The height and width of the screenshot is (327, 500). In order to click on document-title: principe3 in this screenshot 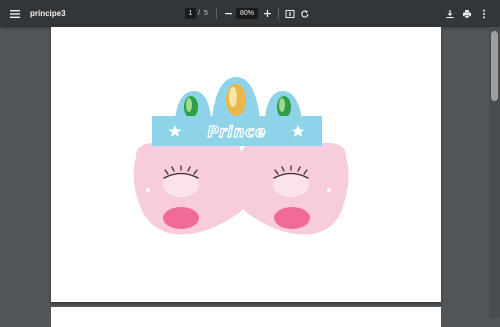, I will do `click(48, 13)`.